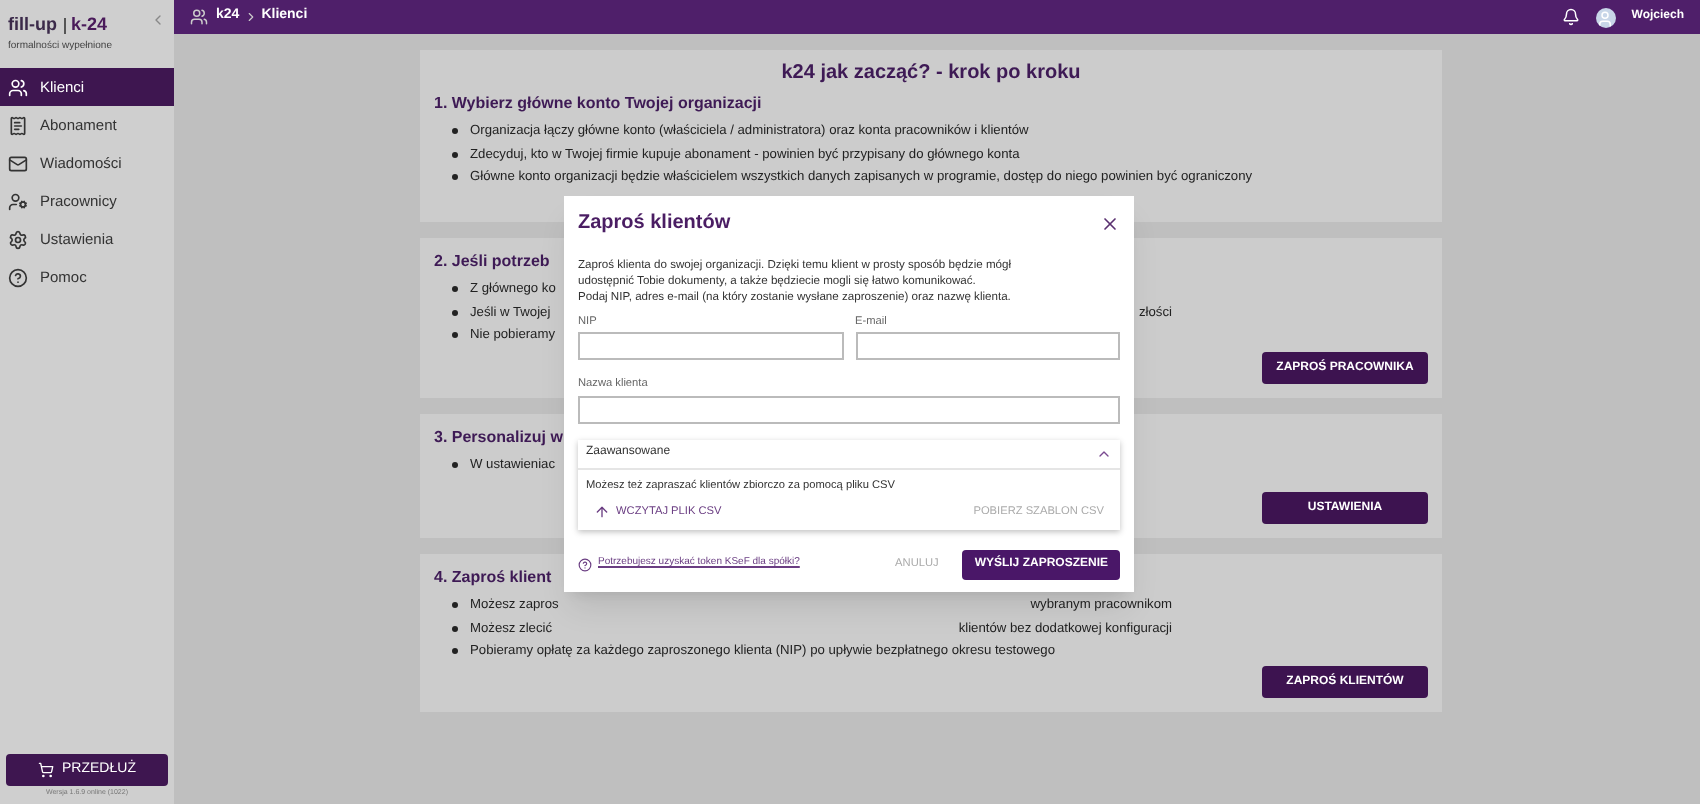  Describe the element at coordinates (492, 262) in the screenshot. I see `section-title: 2. Jeśli potrzeb` at that location.